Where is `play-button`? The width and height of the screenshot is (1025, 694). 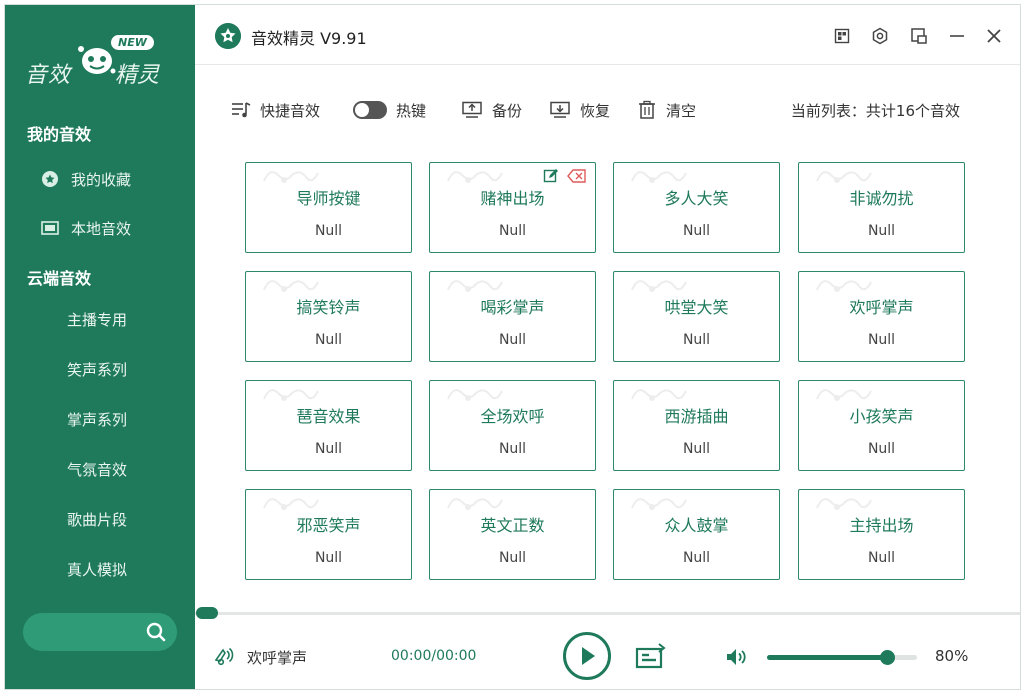 play-button is located at coordinates (587, 656).